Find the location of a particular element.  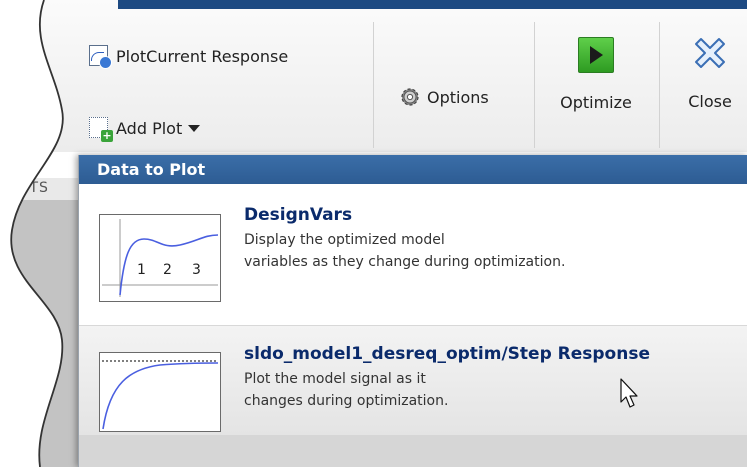

step-response-thumbnail is located at coordinates (160, 392).